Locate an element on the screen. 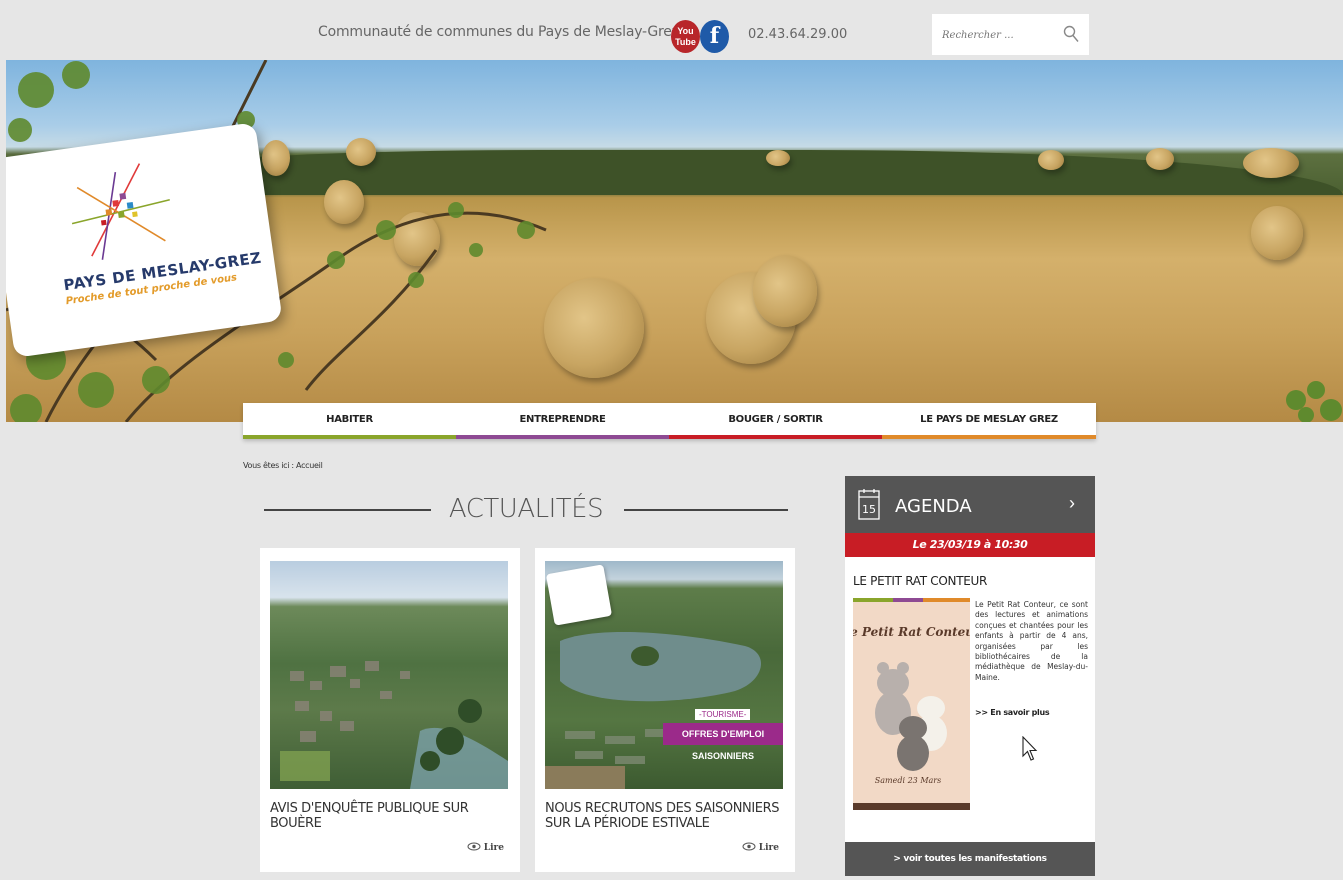 The height and width of the screenshot is (880, 1343). all-events-link: > voir toutes les manifestations is located at coordinates (970, 859).